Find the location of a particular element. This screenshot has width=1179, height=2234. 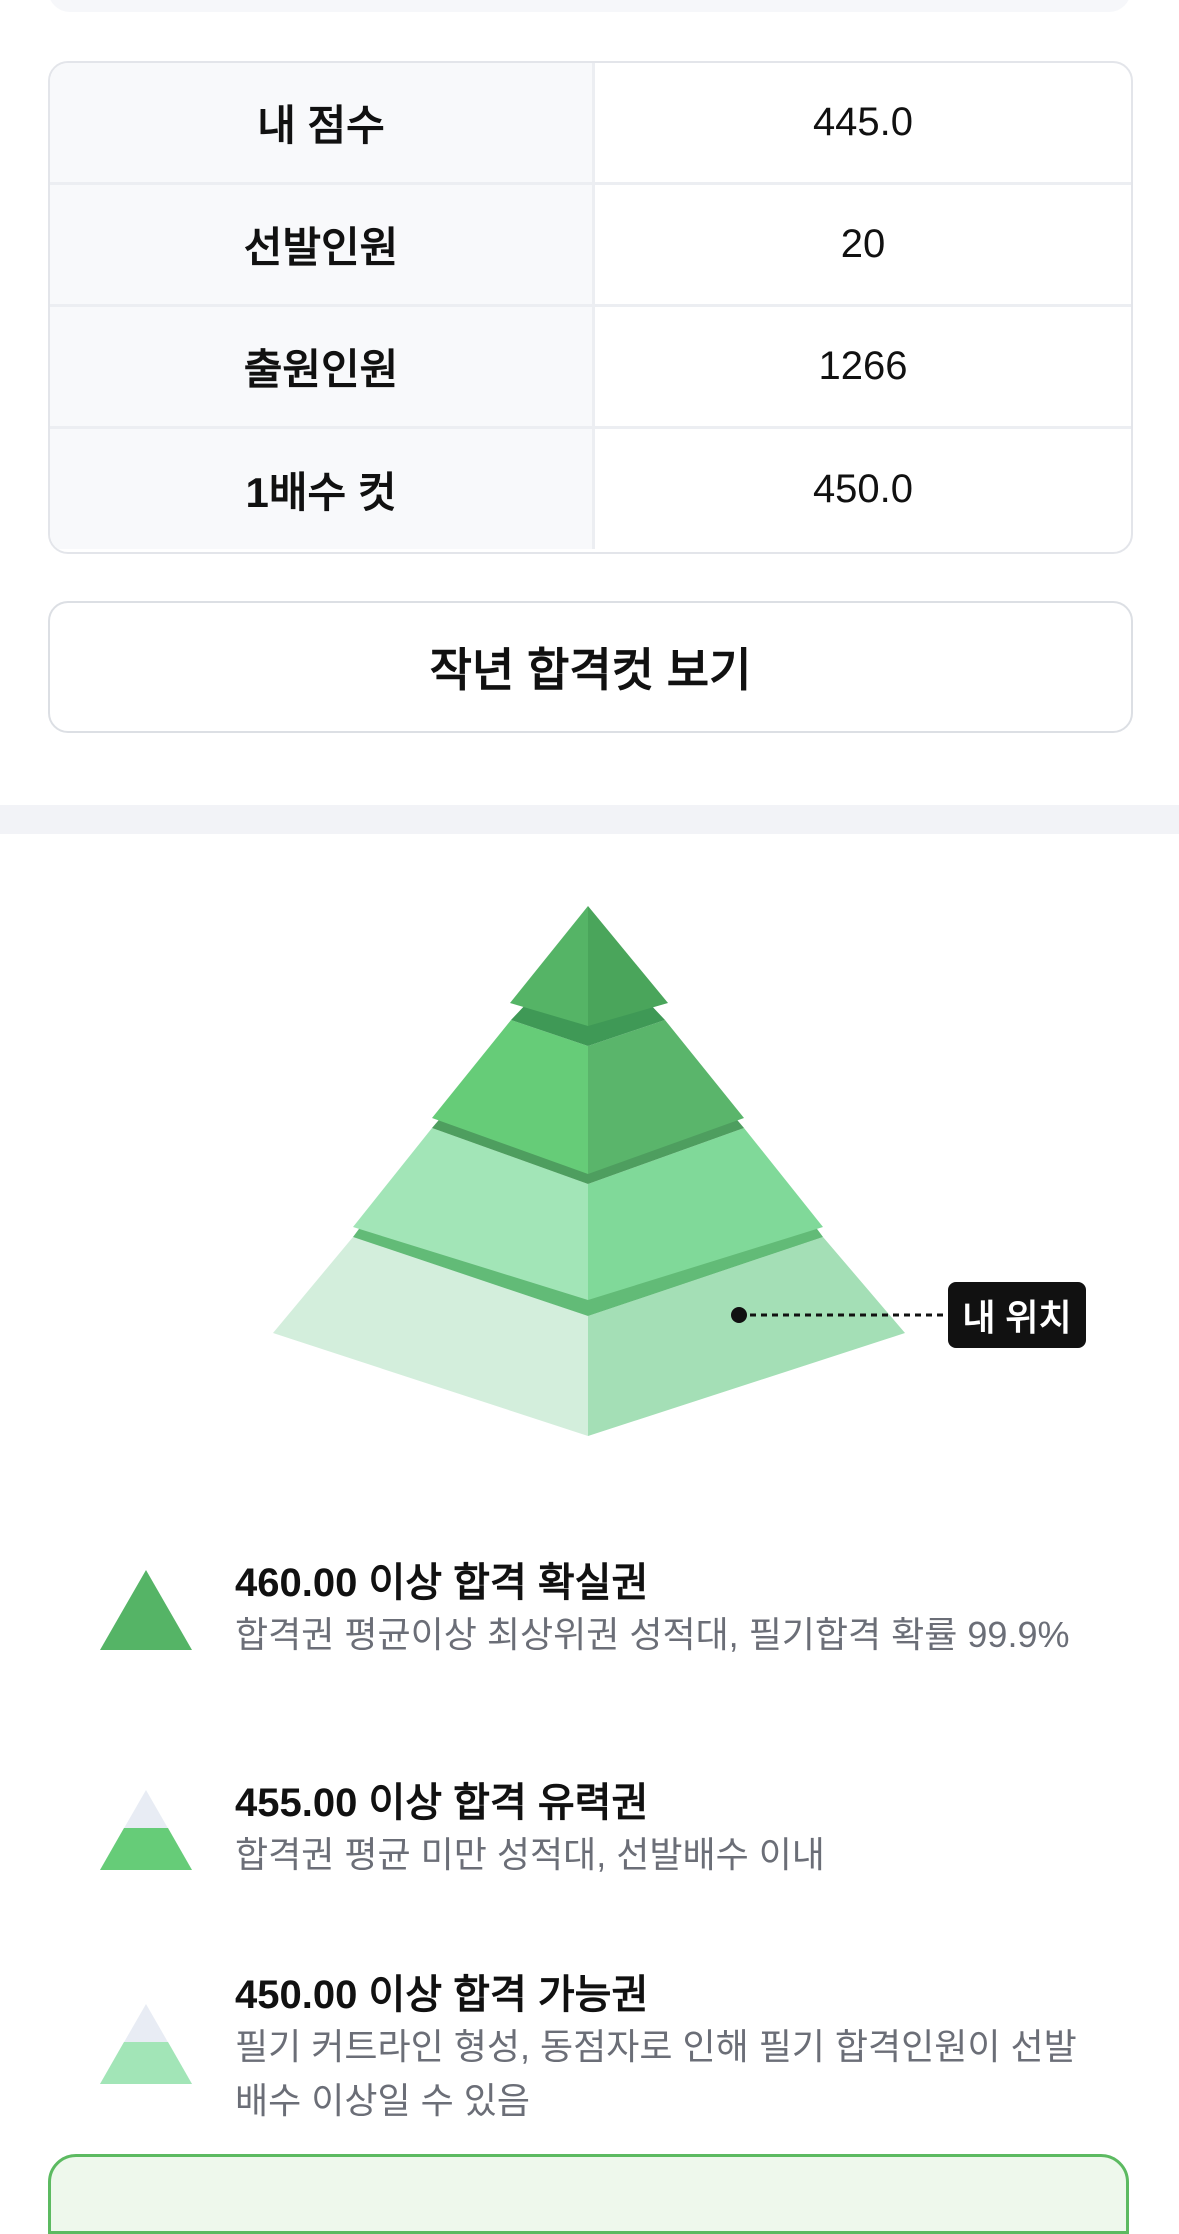

section-divider is located at coordinates (589, 819).